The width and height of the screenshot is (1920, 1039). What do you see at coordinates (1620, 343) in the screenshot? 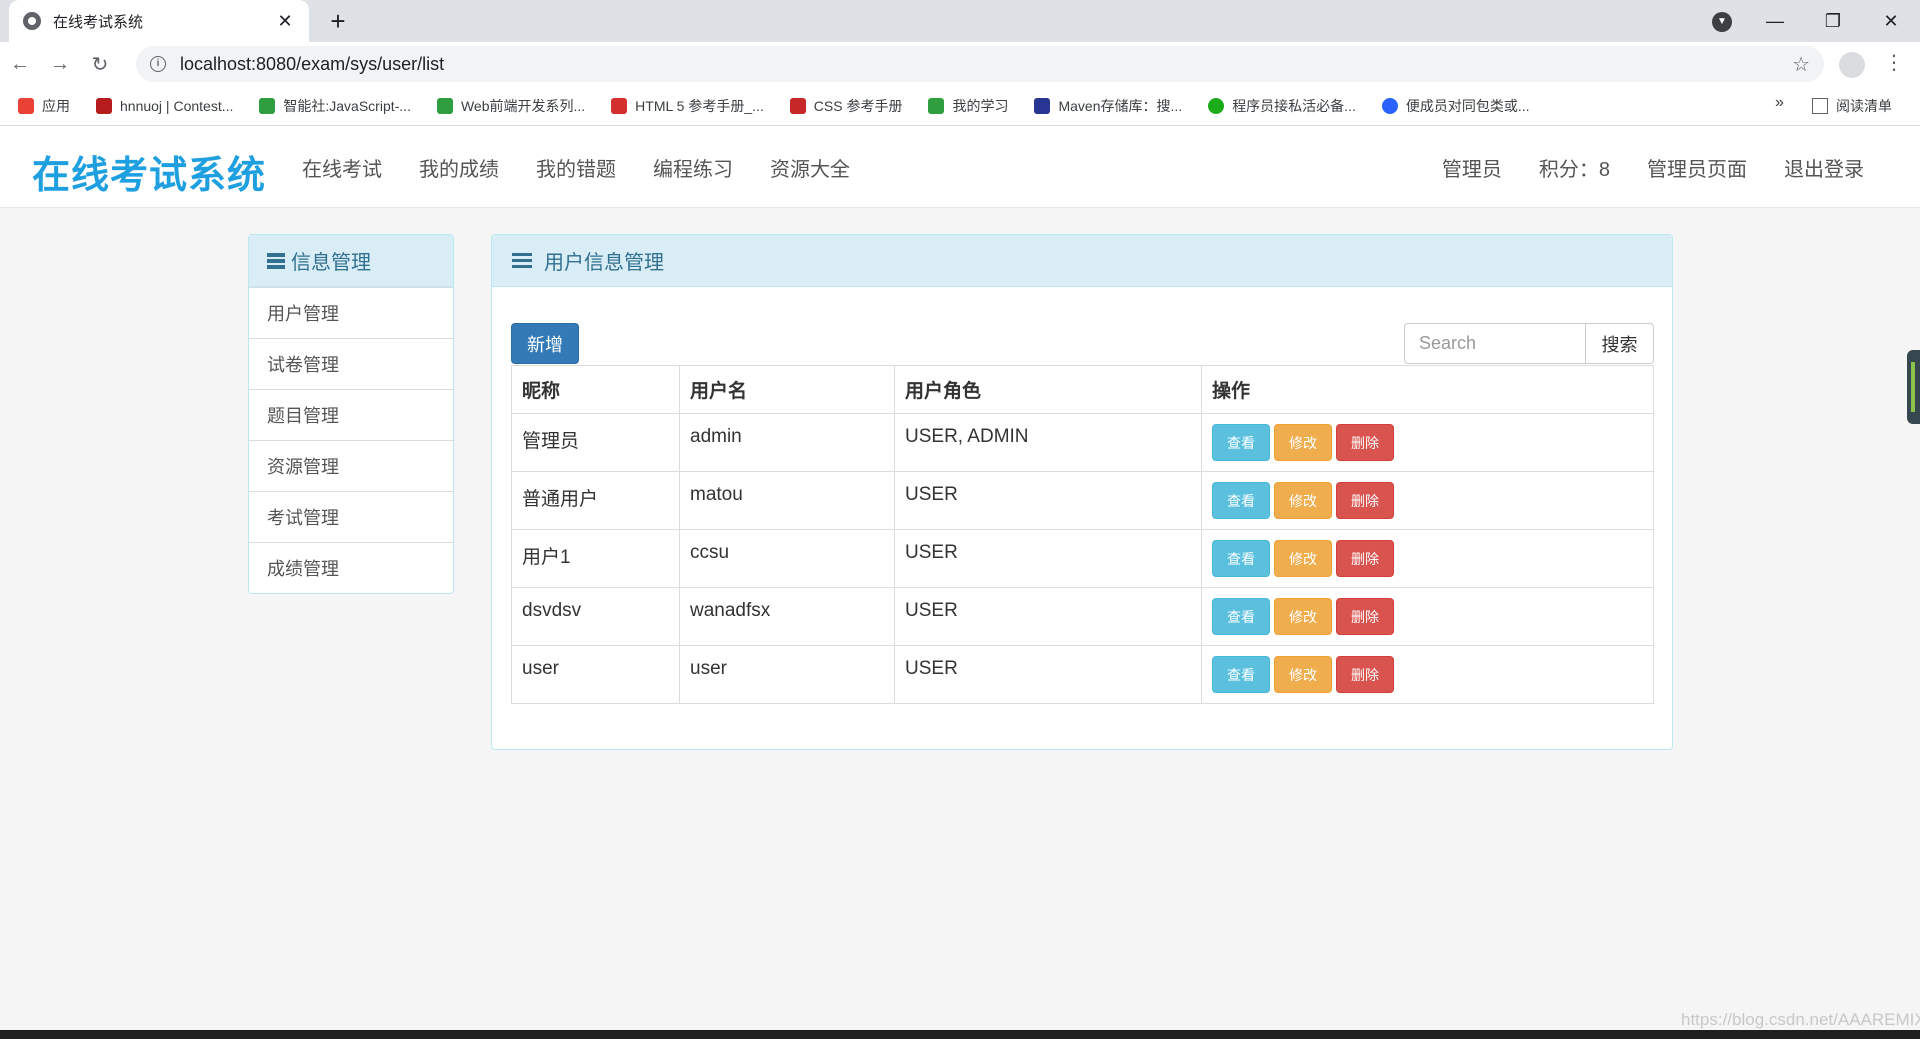
I see `search-button: 搜索` at bounding box center [1620, 343].